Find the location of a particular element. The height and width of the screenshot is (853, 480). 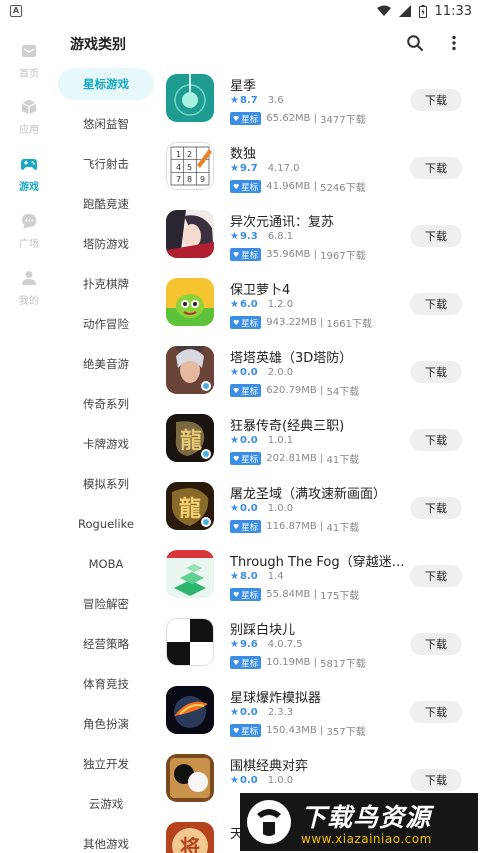

category-item: 扑克棋牌 is located at coordinates (106, 284).